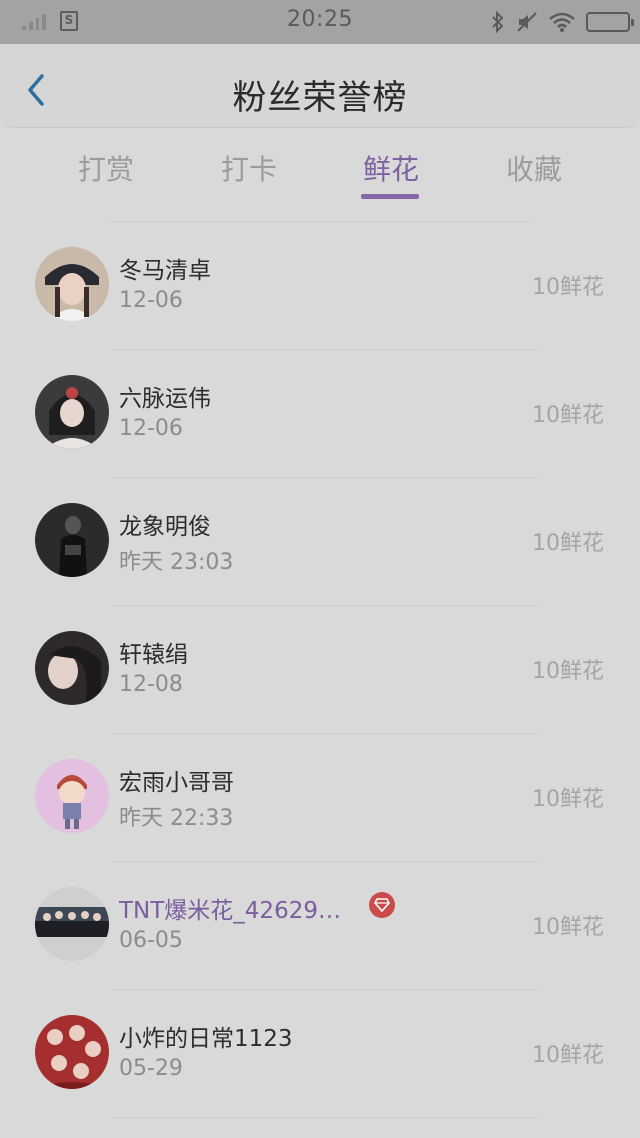 The image size is (640, 1138). Describe the element at coordinates (320, 175) in the screenshot. I see `tab-bar: 打赏 打卡 鲜花 收藏` at that location.